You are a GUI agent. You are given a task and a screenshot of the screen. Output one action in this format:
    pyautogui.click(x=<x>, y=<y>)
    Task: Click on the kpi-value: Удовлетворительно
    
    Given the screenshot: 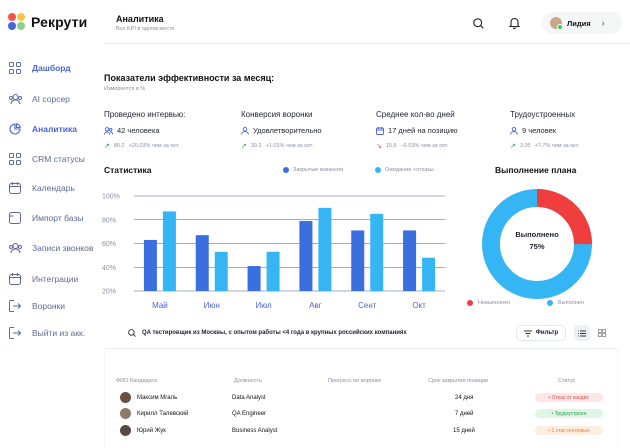 What is the action you would take?
    pyautogui.click(x=287, y=130)
    